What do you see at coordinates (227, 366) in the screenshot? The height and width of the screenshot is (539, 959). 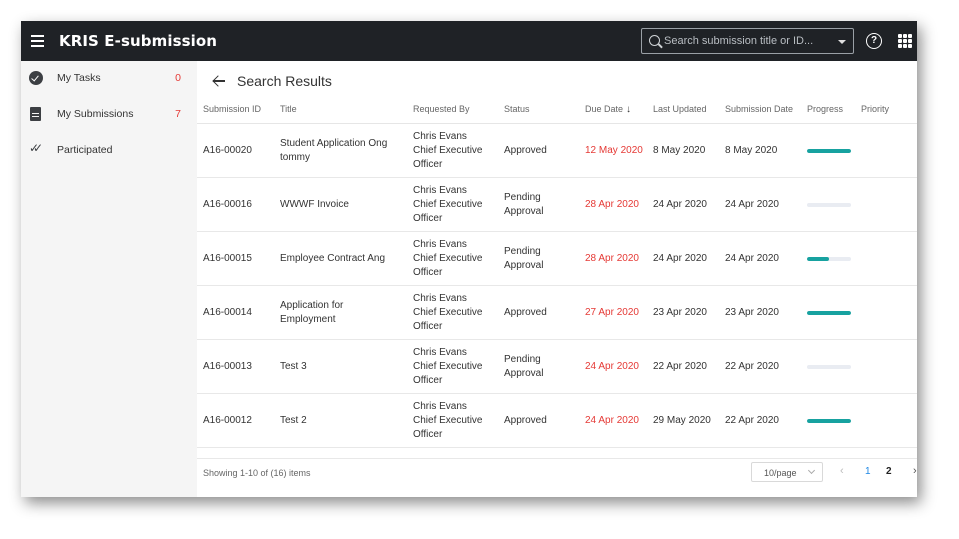 I see `submission-id-cell: A16-00013` at bounding box center [227, 366].